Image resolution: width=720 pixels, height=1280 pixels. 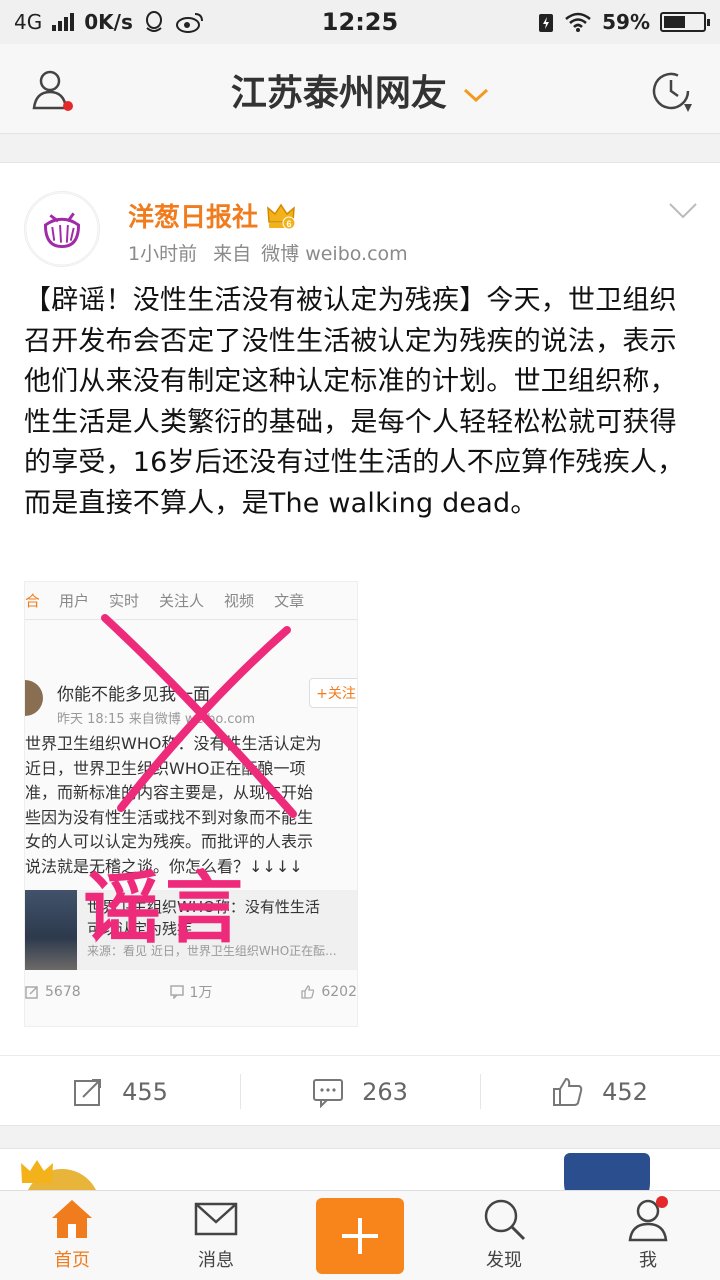 I want to click on battery-saver-icon, so click(x=546, y=23).